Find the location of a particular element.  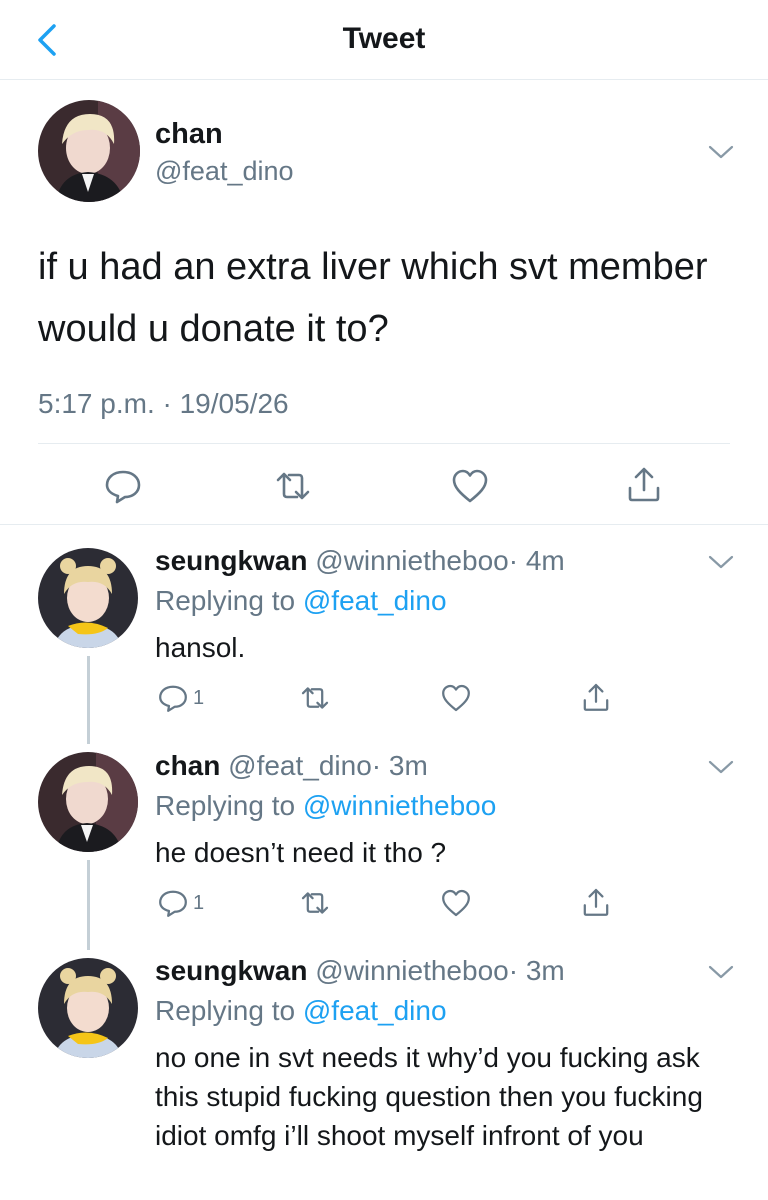

reply-header: chan @feat_dino· 3m is located at coordinates (291, 766).